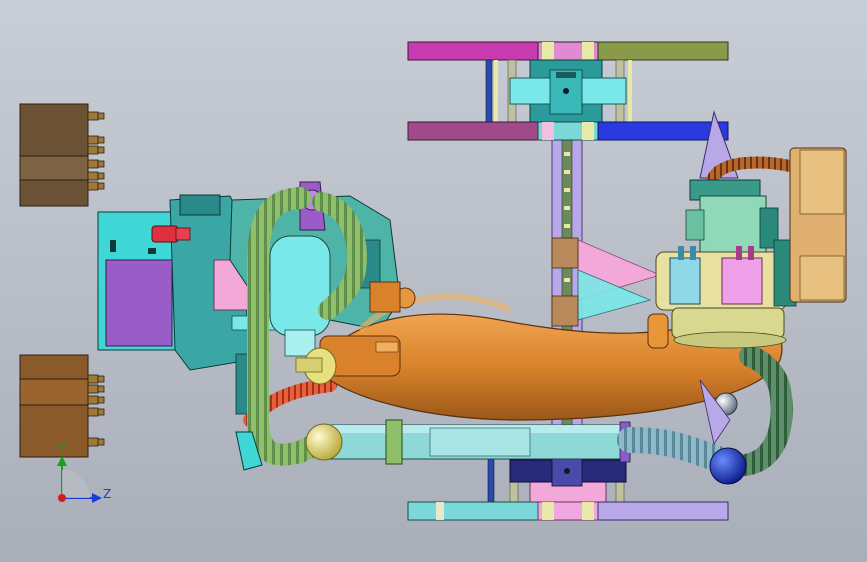 The width and height of the screenshot is (867, 562). Describe the element at coordinates (324, 442) in the screenshot. I see `yellow-ball-joint` at that location.